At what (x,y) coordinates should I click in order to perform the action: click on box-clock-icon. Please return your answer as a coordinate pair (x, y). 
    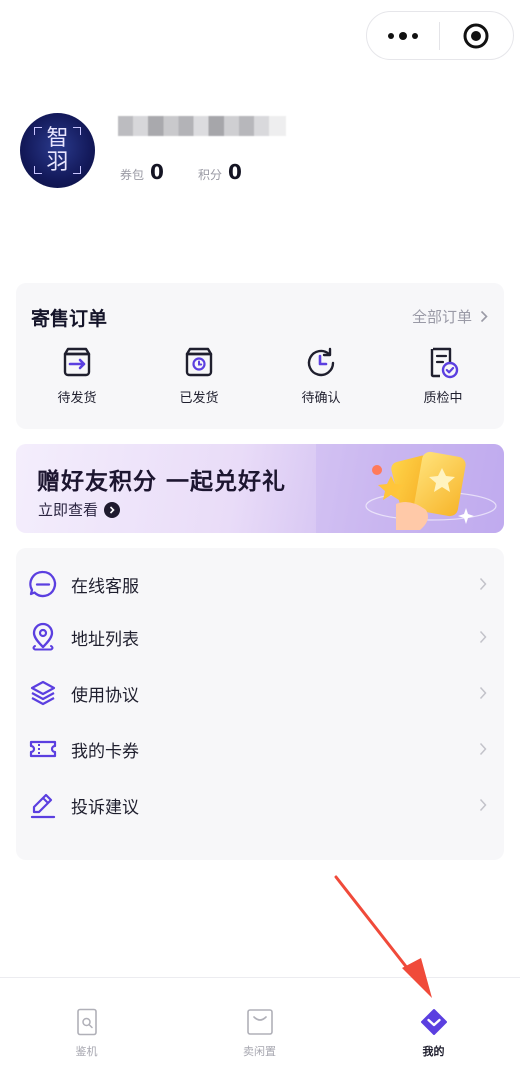
    Looking at the image, I should click on (199, 362).